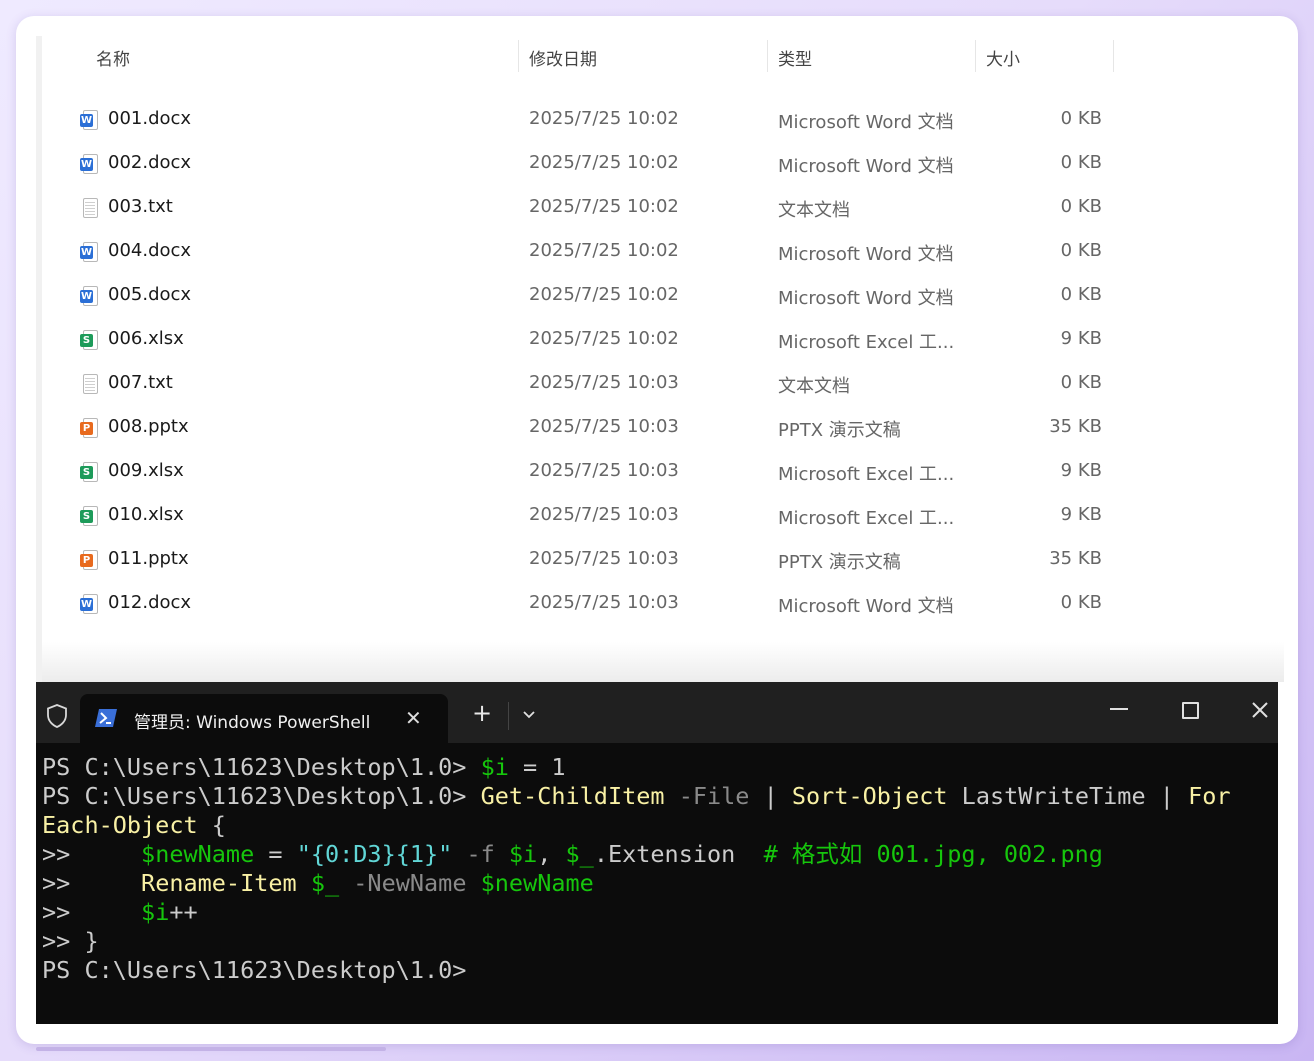 The height and width of the screenshot is (1061, 1314). What do you see at coordinates (304, 883) in the screenshot?
I see `console-token` at bounding box center [304, 883].